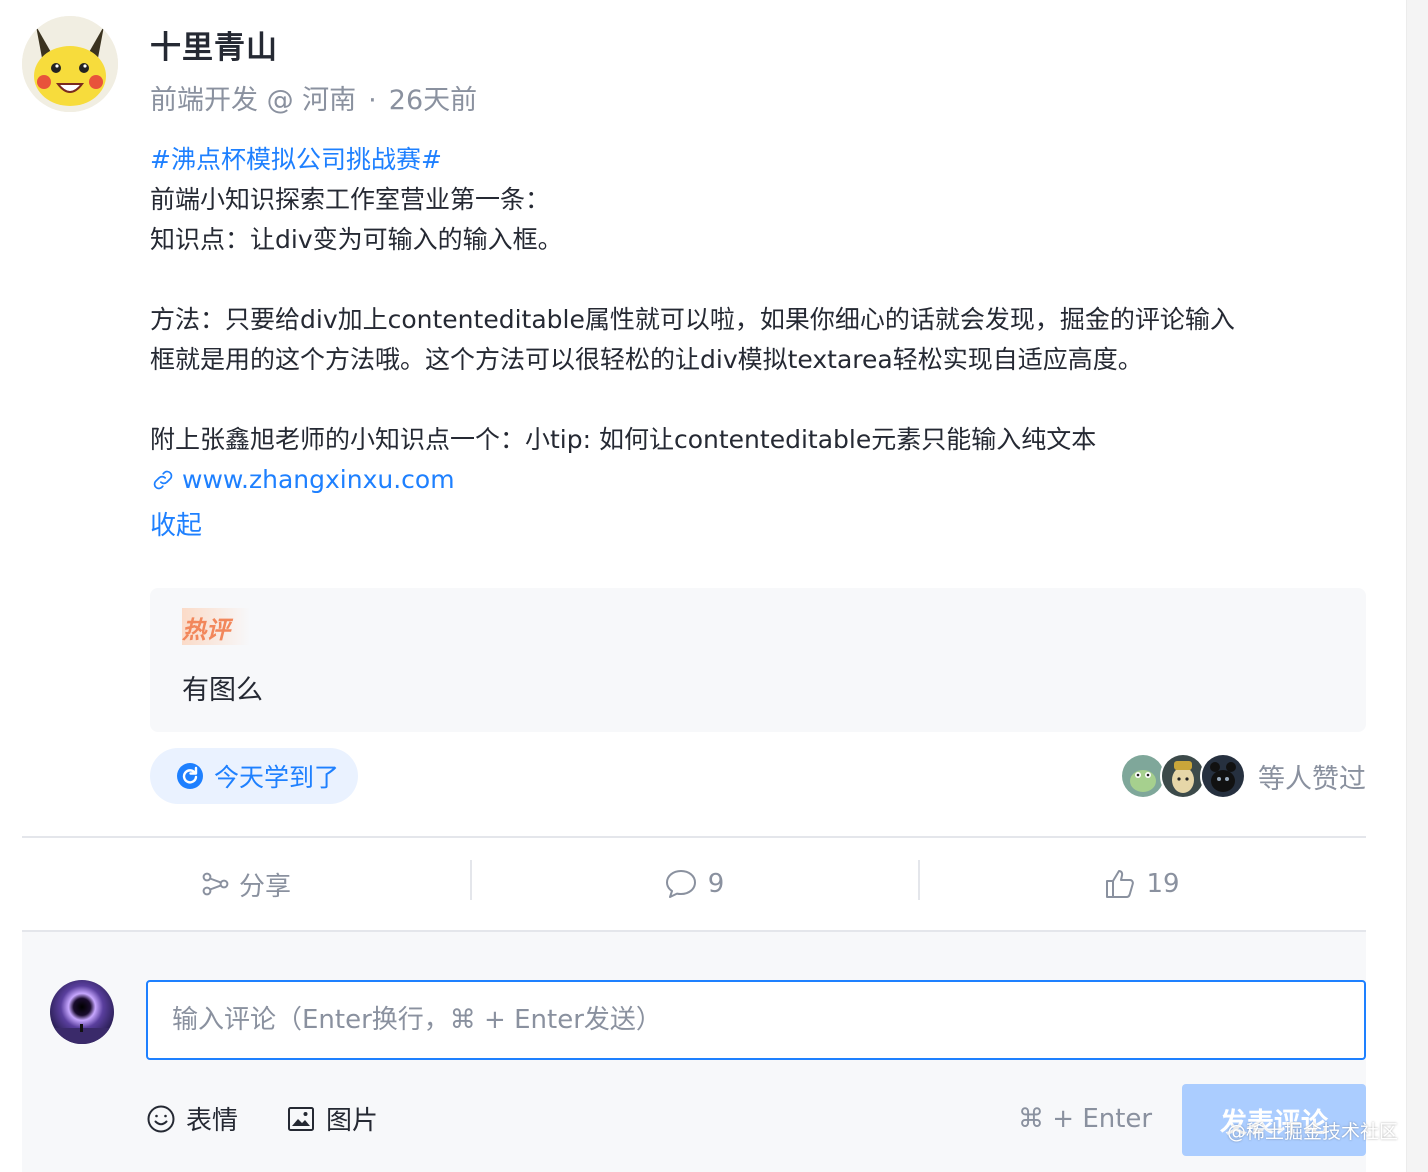  I want to click on topic-link: #沸点杯模拟公司挑战赛#, so click(758, 160).